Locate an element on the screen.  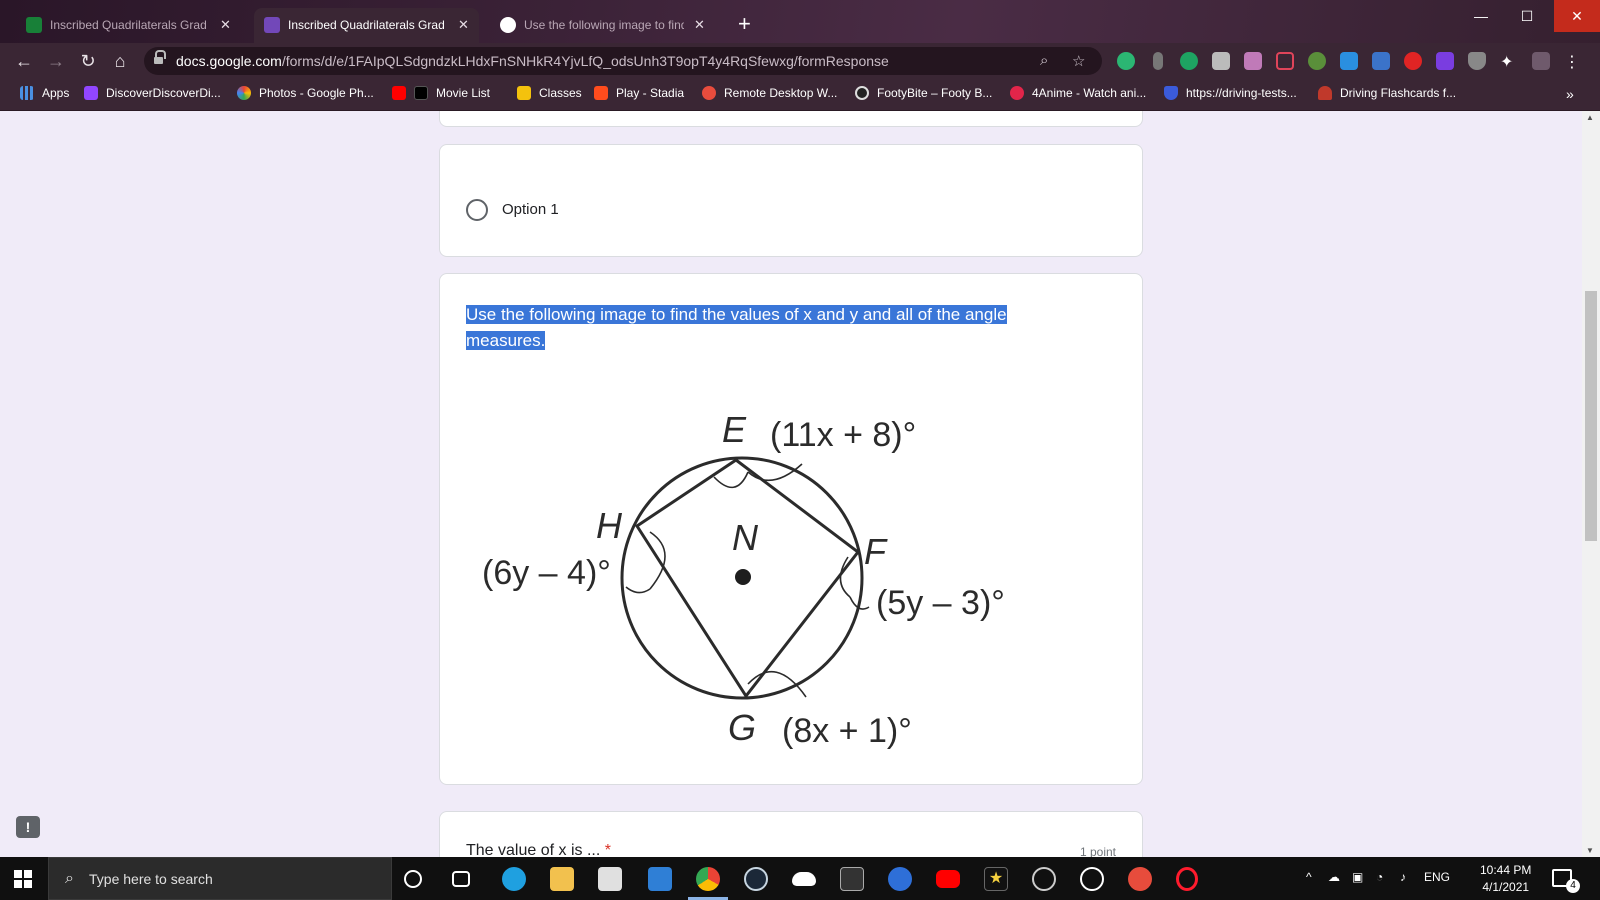
grammarly-extension-icon is located at coordinates (1126, 61).